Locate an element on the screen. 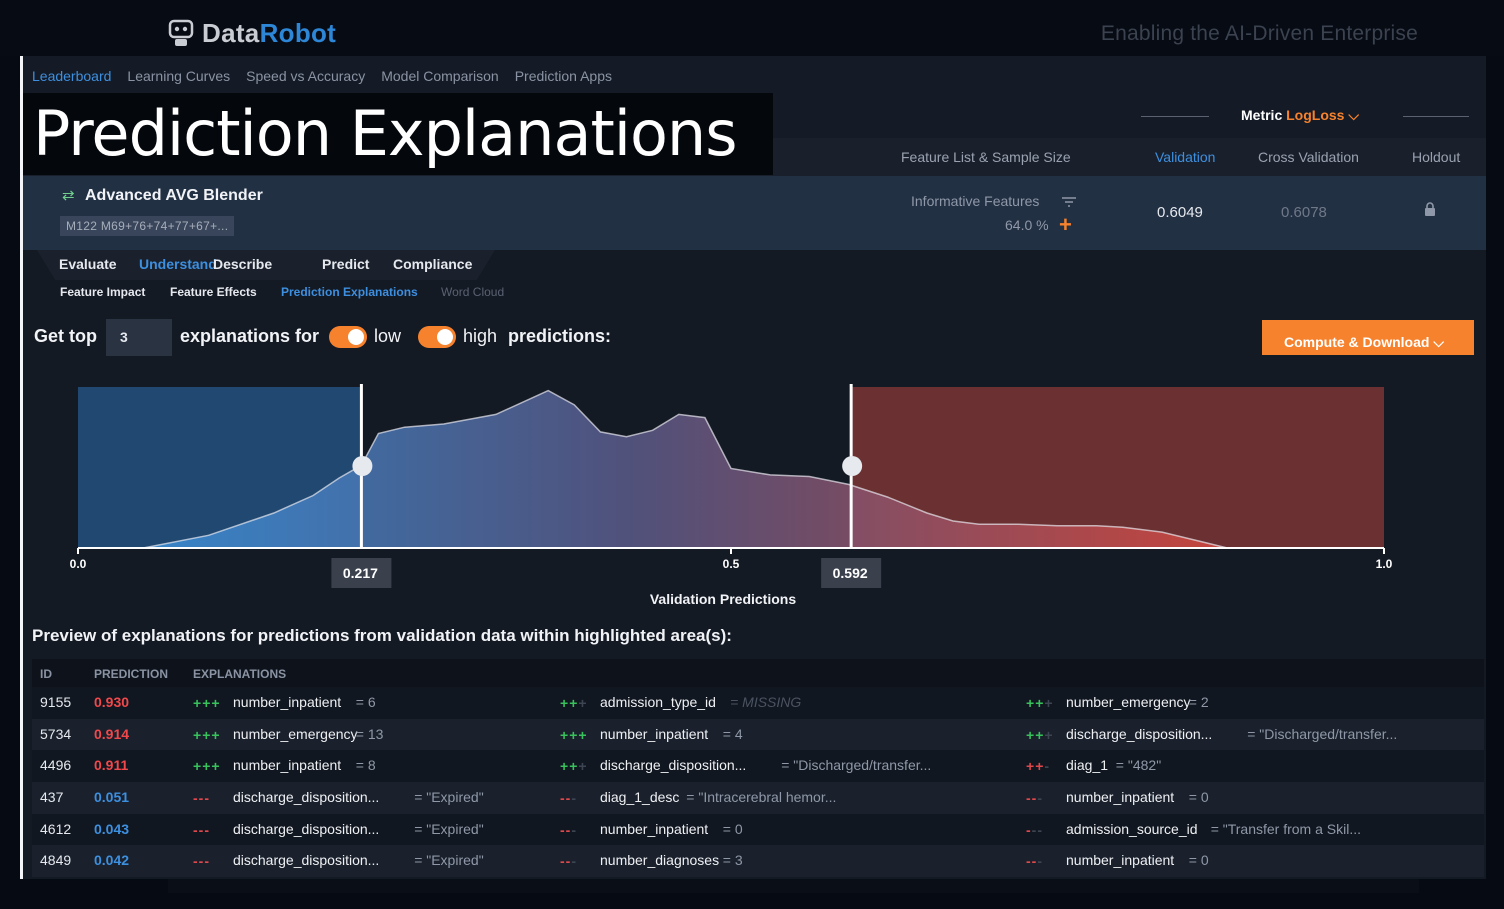 The height and width of the screenshot is (909, 1504). high-label: high is located at coordinates (480, 336).